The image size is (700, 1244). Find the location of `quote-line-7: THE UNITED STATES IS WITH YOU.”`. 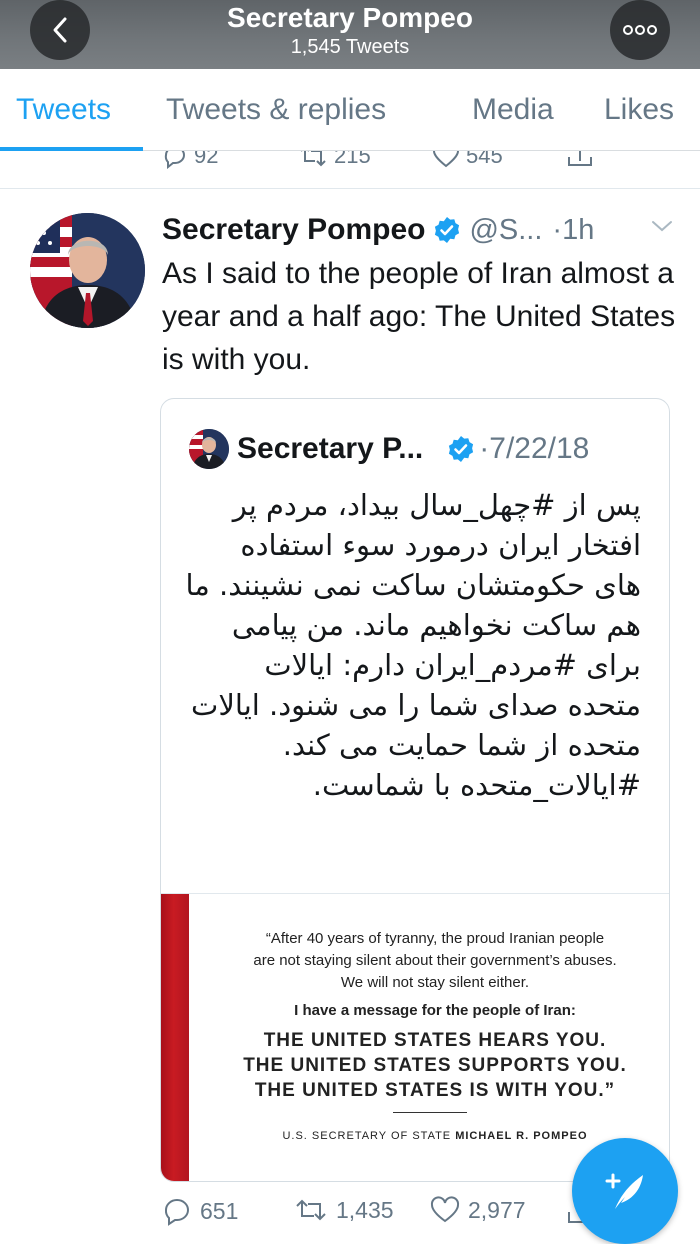

quote-line-7: THE UNITED STATES IS WITH YOU.” is located at coordinates (435, 1090).